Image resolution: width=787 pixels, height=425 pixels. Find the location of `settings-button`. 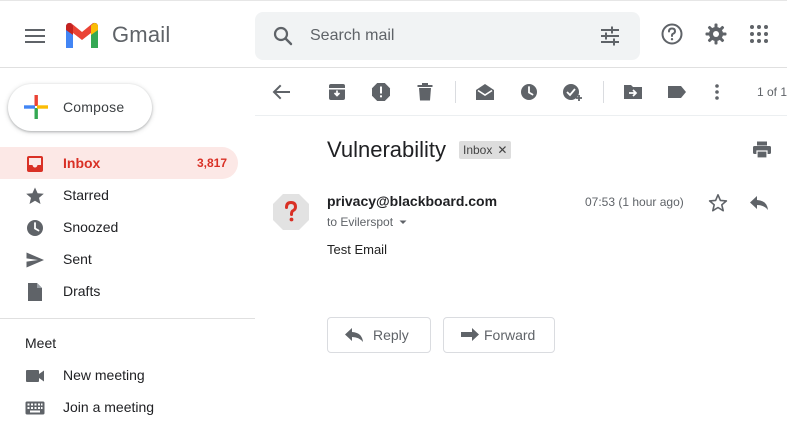

settings-button is located at coordinates (716, 34).